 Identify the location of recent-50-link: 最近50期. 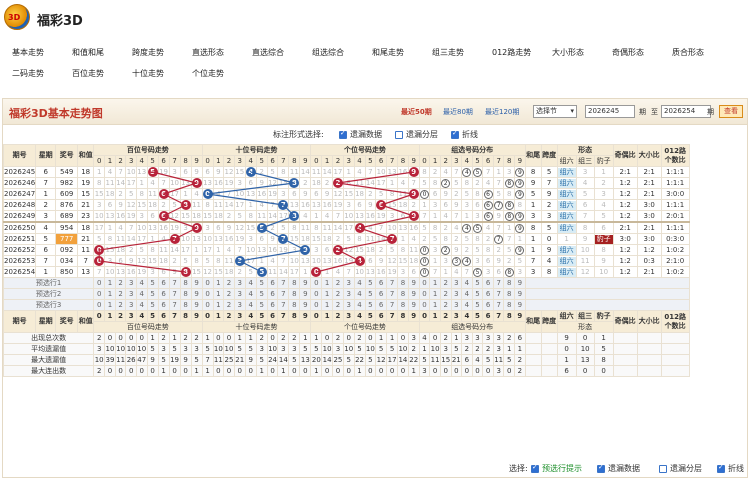
(416, 112).